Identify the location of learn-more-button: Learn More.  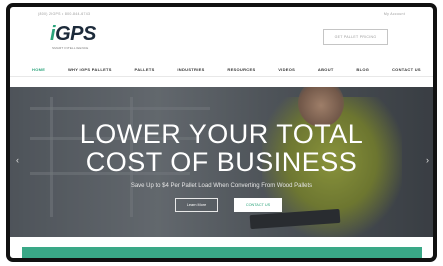
(196, 205).